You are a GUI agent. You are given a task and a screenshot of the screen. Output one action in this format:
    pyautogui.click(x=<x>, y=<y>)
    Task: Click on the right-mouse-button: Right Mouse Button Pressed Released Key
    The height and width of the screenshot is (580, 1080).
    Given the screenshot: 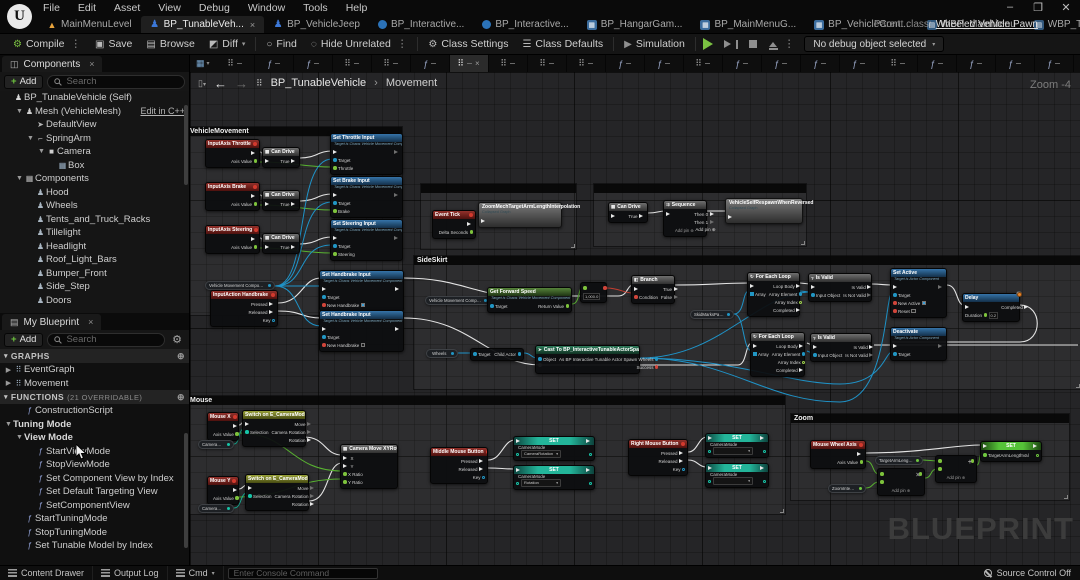 What is the action you would take?
    pyautogui.click(x=658, y=457)
    